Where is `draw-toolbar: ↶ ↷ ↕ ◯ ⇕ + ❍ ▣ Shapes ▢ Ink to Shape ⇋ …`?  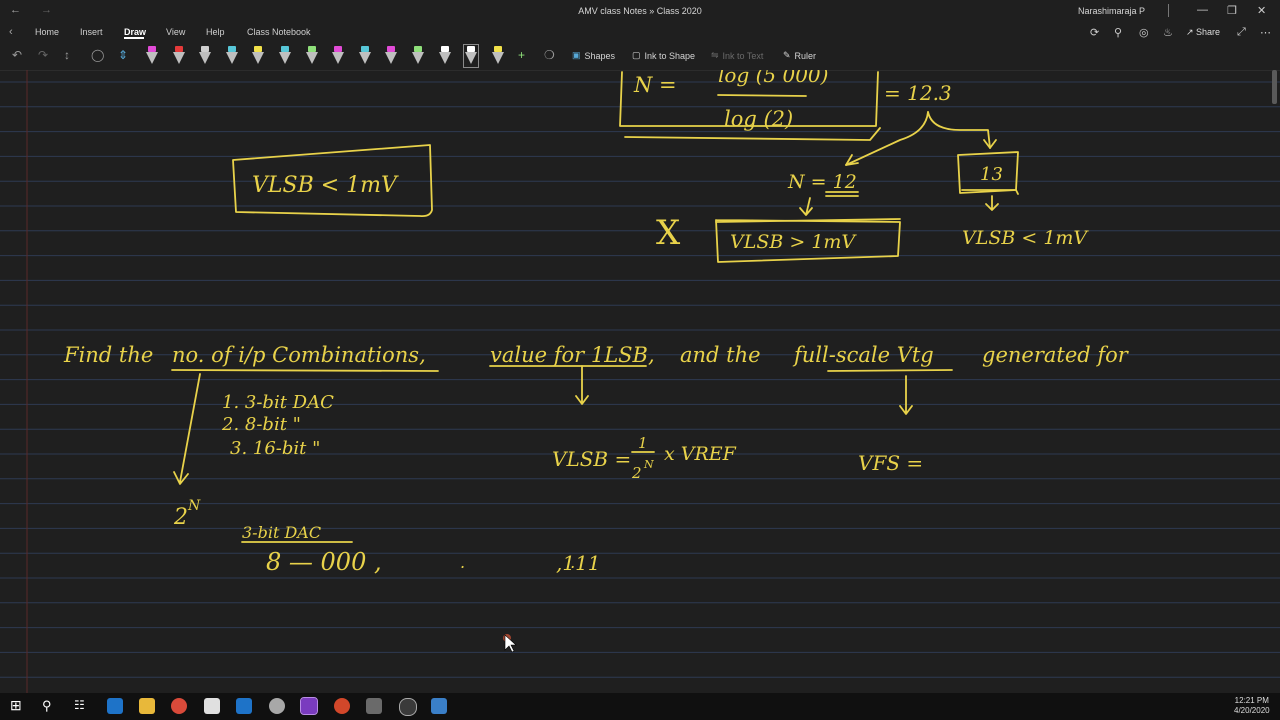 draw-toolbar: ↶ ↷ ↕ ◯ ⇕ + ❍ ▣ Shapes ▢ Ink to Shape ⇋ … is located at coordinates (640, 56).